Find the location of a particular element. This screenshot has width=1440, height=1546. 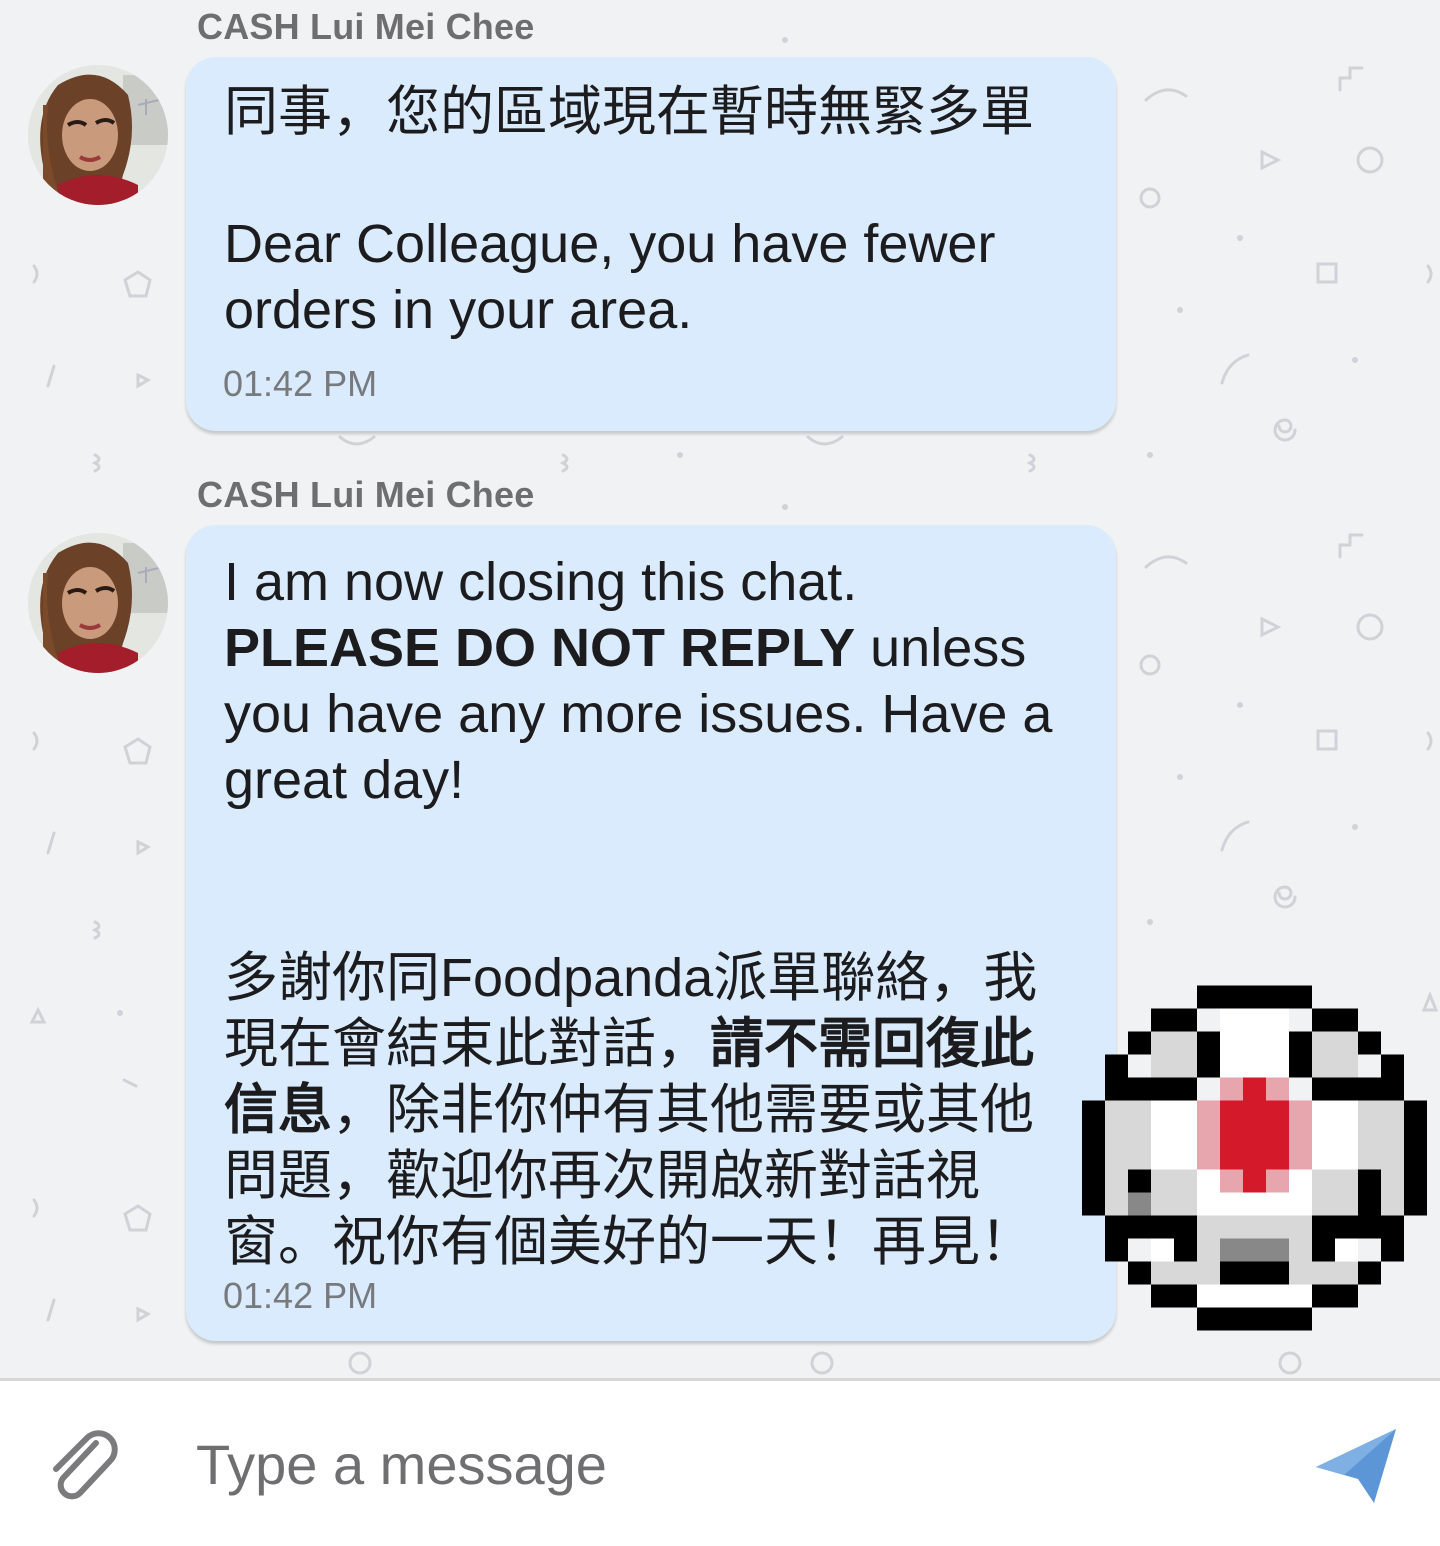

message-line: I am now closing this chat. is located at coordinates (541, 582).